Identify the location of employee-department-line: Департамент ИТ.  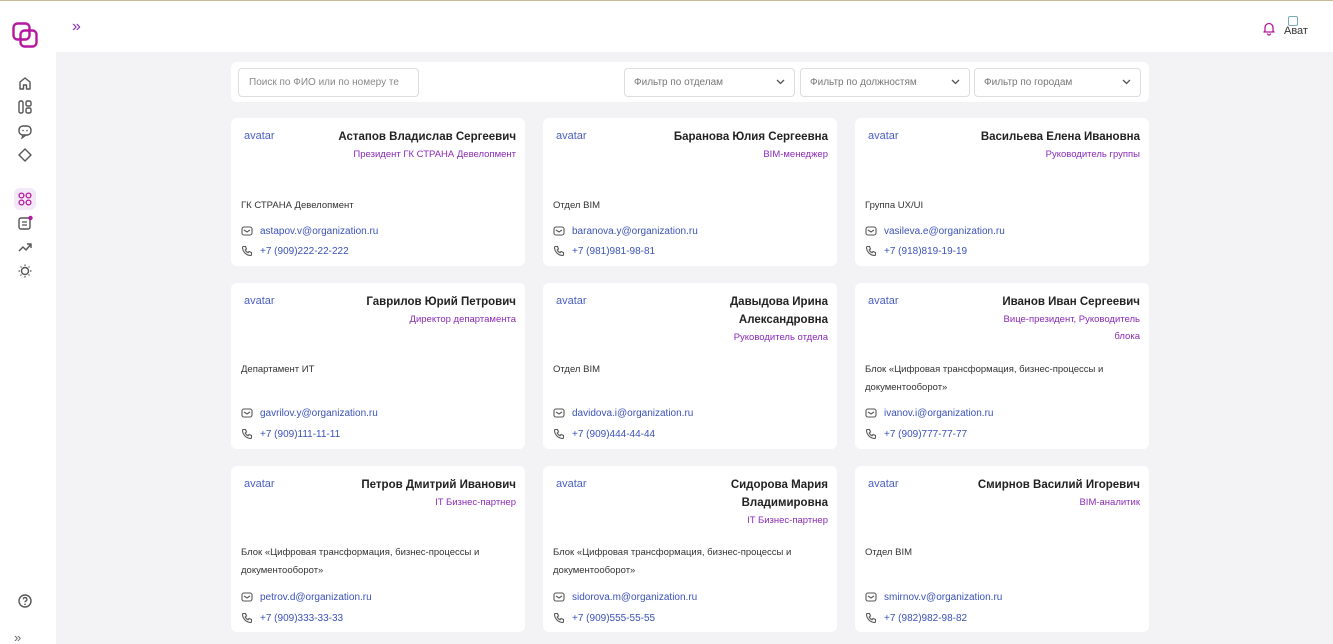
(278, 369).